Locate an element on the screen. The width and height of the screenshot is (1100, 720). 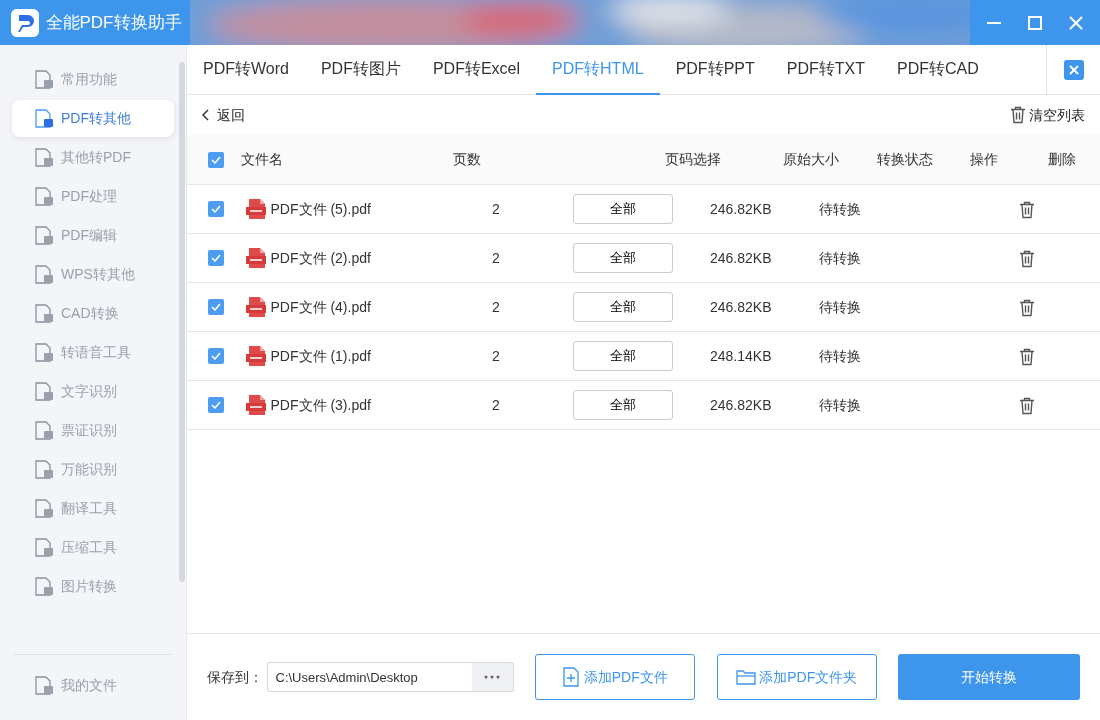
column-header: 操作 is located at coordinates (984, 159).